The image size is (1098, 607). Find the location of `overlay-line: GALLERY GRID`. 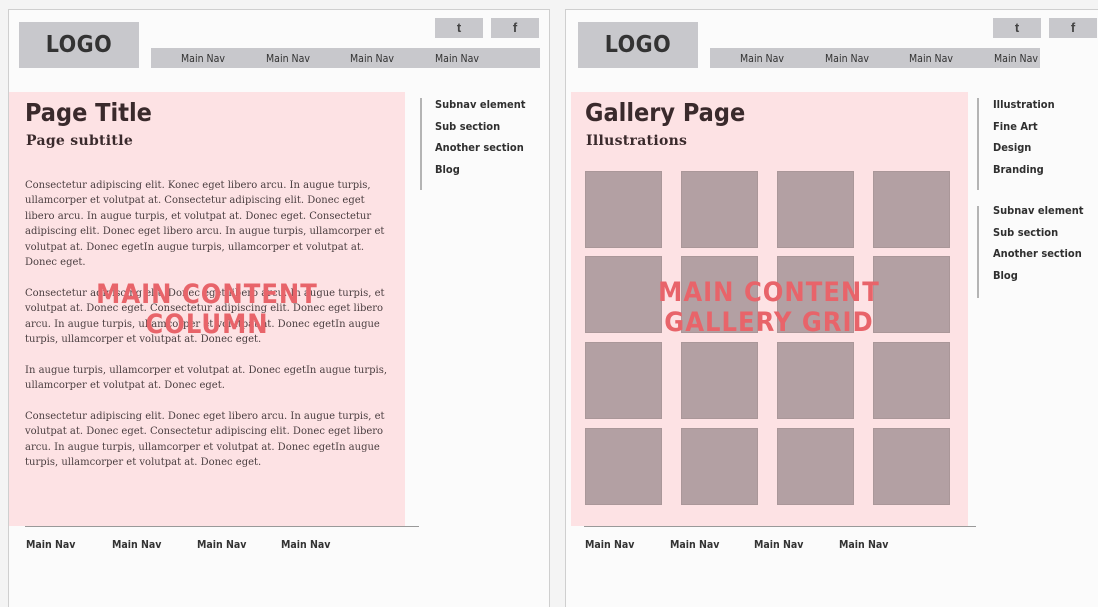

overlay-line: GALLERY GRID is located at coordinates (769, 322).